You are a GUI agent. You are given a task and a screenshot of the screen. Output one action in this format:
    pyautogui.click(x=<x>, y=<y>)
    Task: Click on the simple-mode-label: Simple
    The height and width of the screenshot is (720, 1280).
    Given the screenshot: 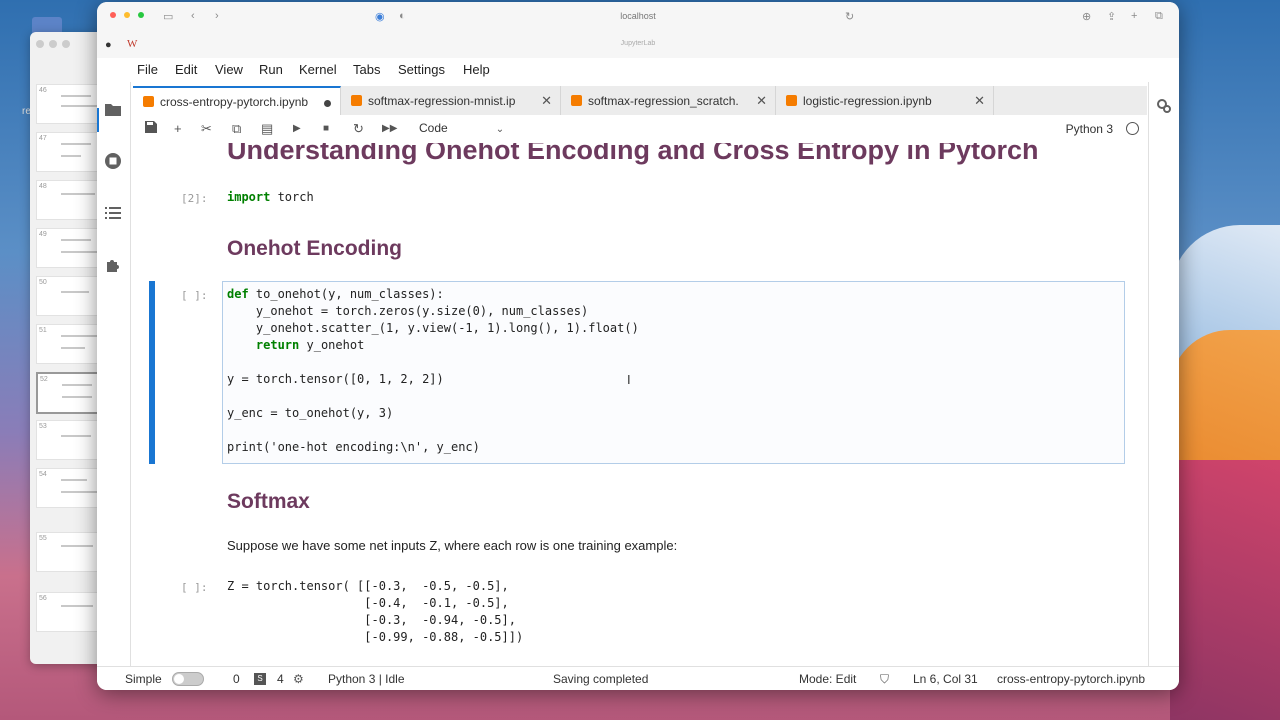 What is the action you would take?
    pyautogui.click(x=143, y=679)
    